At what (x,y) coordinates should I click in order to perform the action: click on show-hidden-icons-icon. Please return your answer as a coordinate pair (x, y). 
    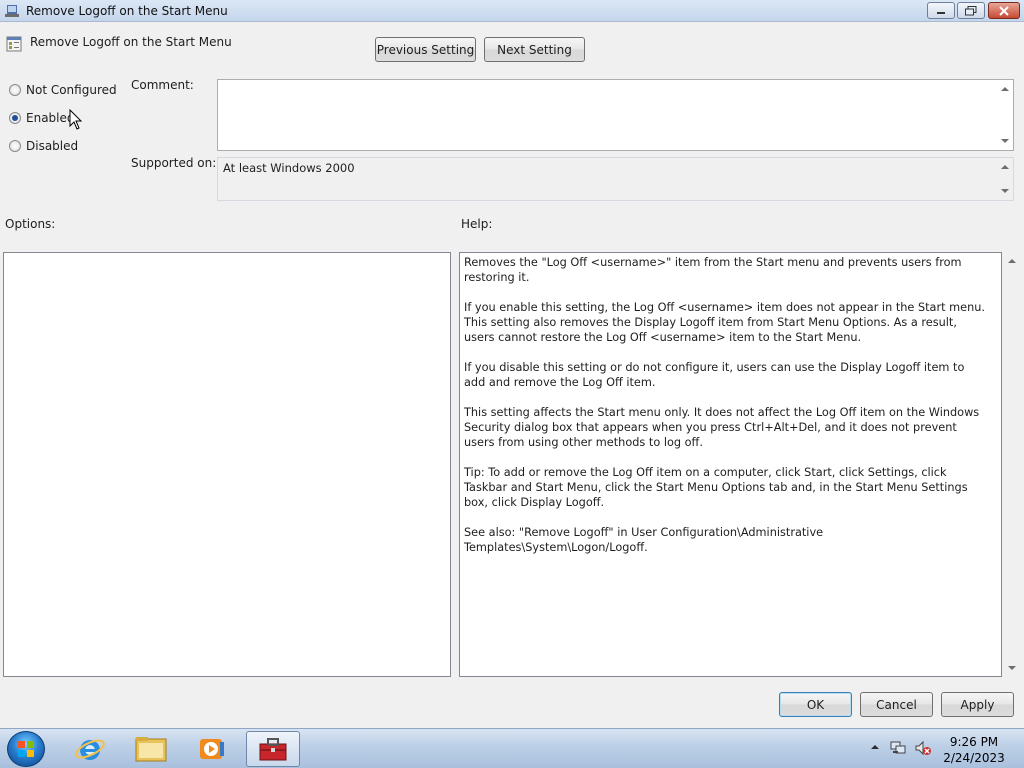
    Looking at the image, I should click on (875, 747).